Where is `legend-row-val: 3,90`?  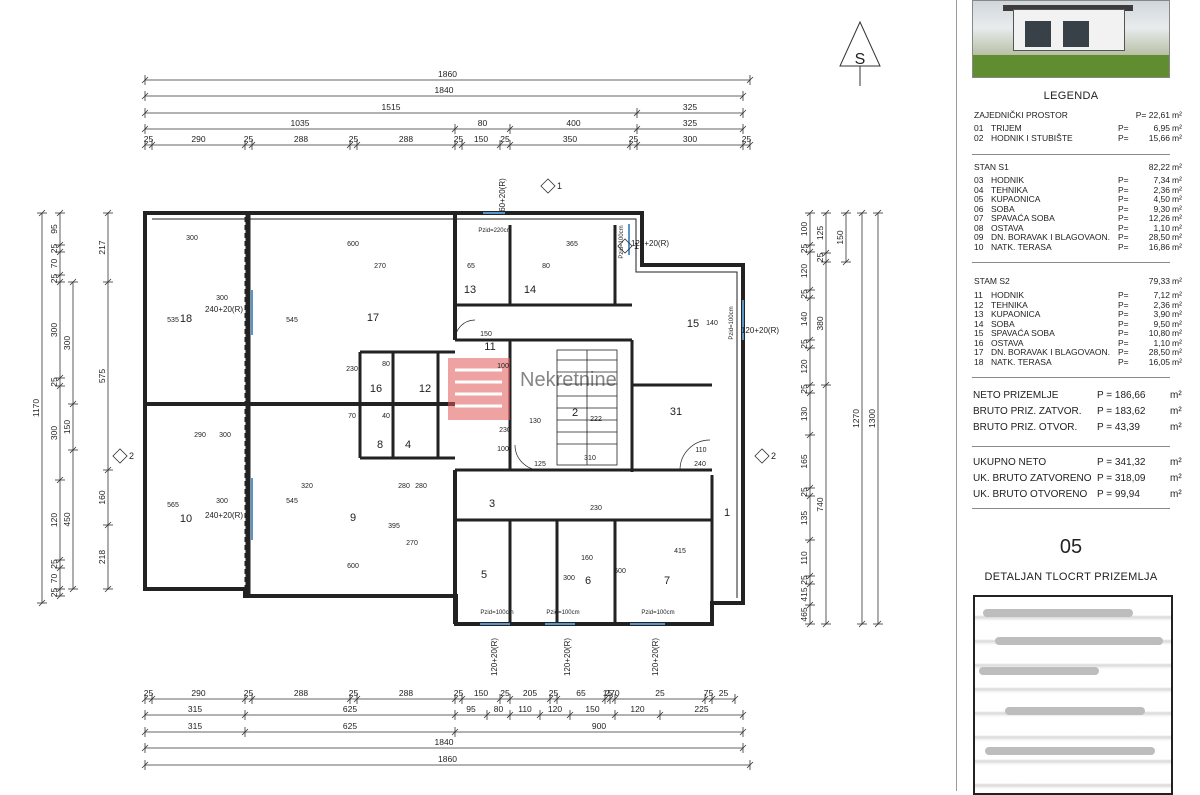 legend-row-val: 3,90 is located at coordinates (1161, 314).